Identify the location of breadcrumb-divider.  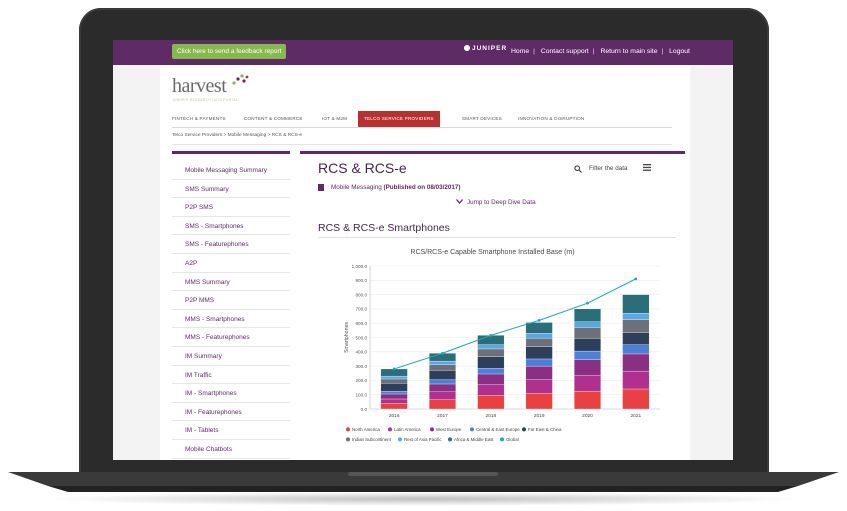
(422, 144).